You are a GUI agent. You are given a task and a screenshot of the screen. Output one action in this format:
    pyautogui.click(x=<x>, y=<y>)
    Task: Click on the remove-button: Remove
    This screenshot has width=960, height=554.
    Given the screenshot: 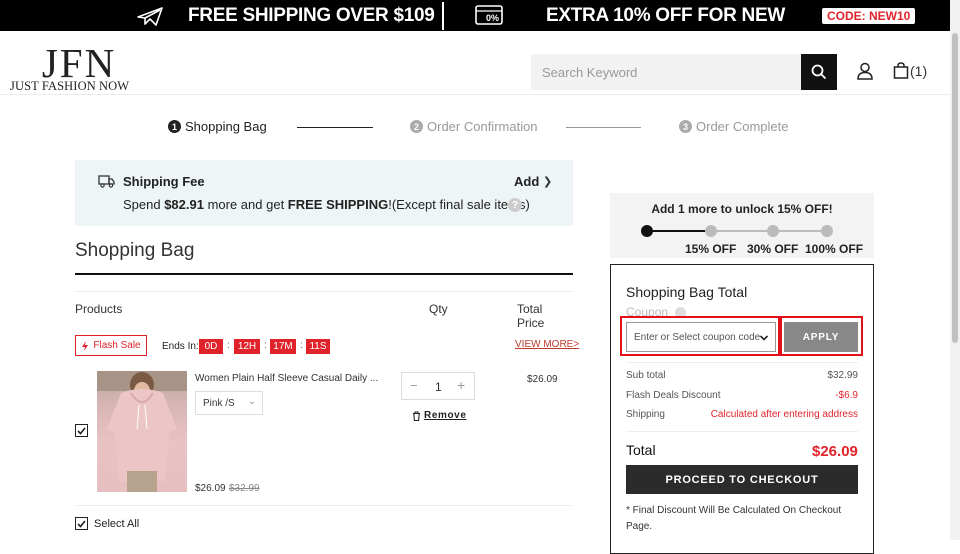 What is the action you would take?
    pyautogui.click(x=439, y=415)
    